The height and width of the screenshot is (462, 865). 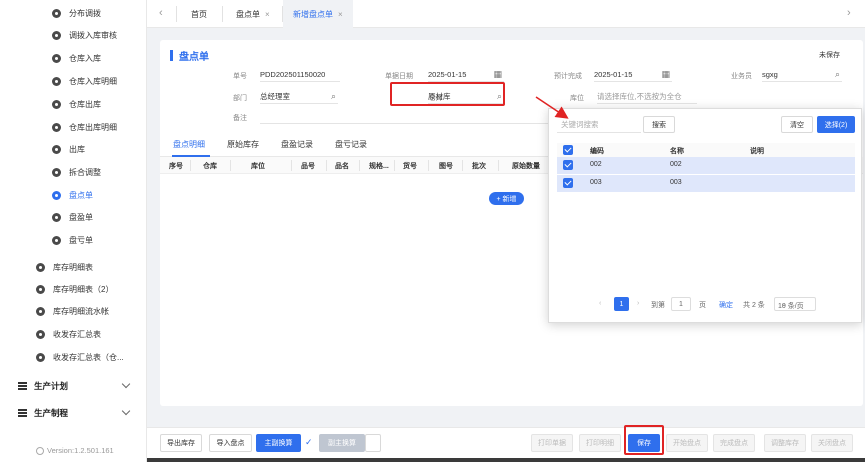 What do you see at coordinates (300, 74) in the screenshot?
I see `doc-no-field: PDD202501150020` at bounding box center [300, 74].